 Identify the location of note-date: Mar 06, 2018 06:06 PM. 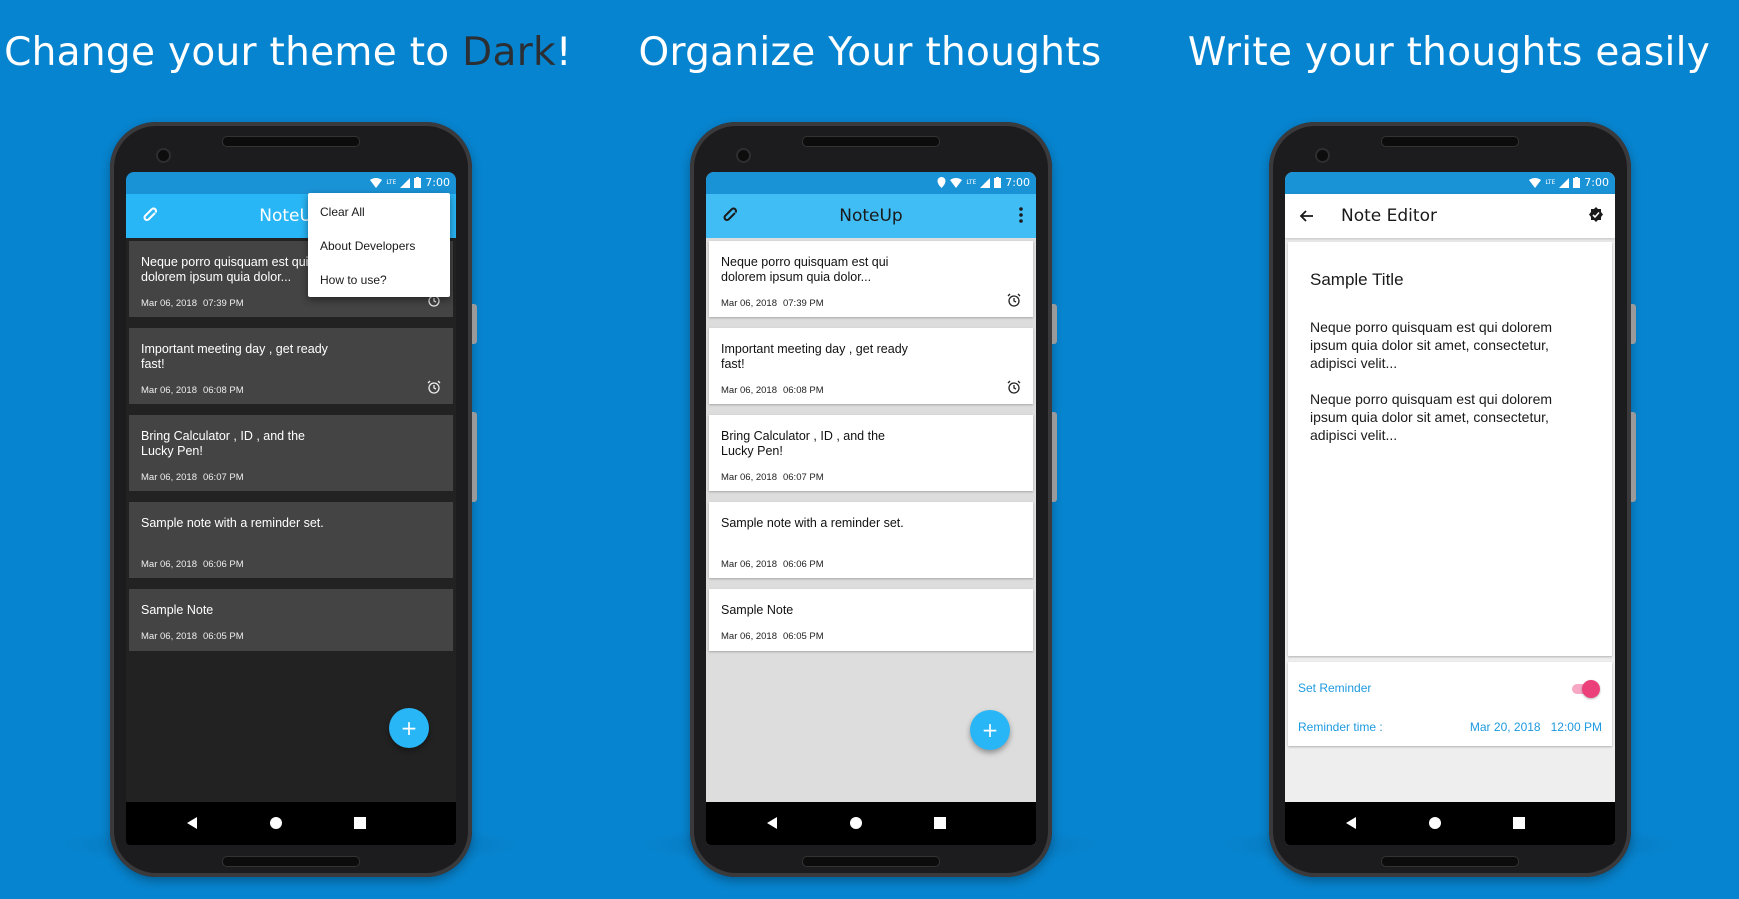
(195, 564).